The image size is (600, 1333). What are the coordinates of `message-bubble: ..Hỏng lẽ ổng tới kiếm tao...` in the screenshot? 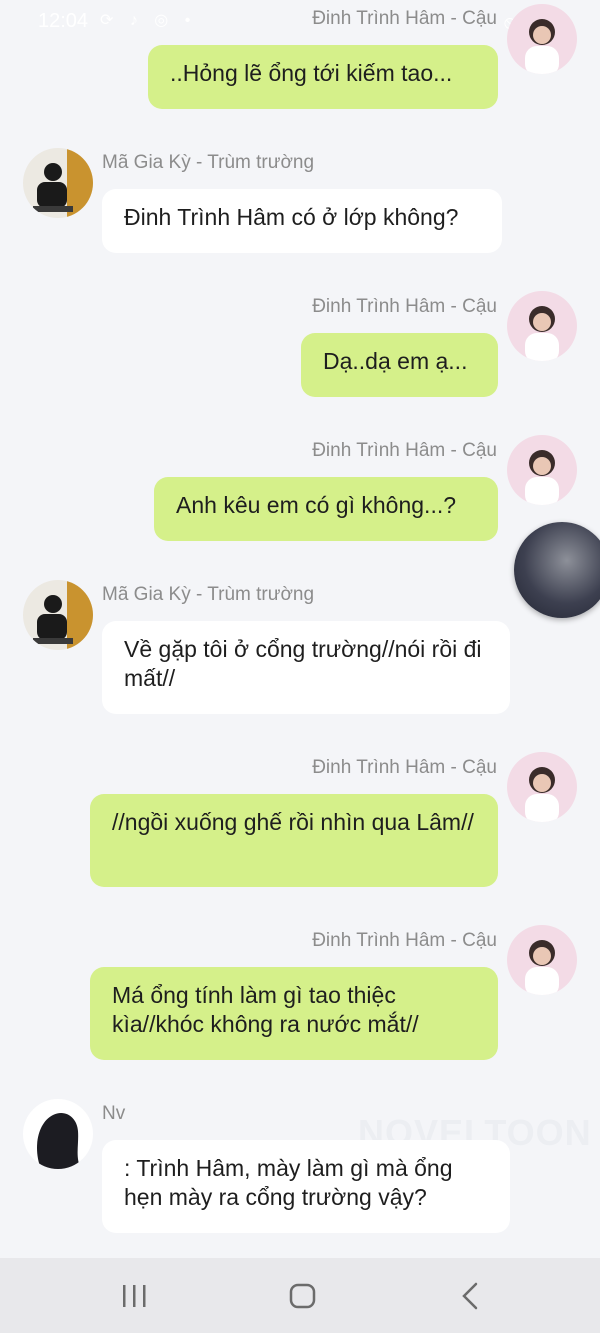 It's located at (323, 77).